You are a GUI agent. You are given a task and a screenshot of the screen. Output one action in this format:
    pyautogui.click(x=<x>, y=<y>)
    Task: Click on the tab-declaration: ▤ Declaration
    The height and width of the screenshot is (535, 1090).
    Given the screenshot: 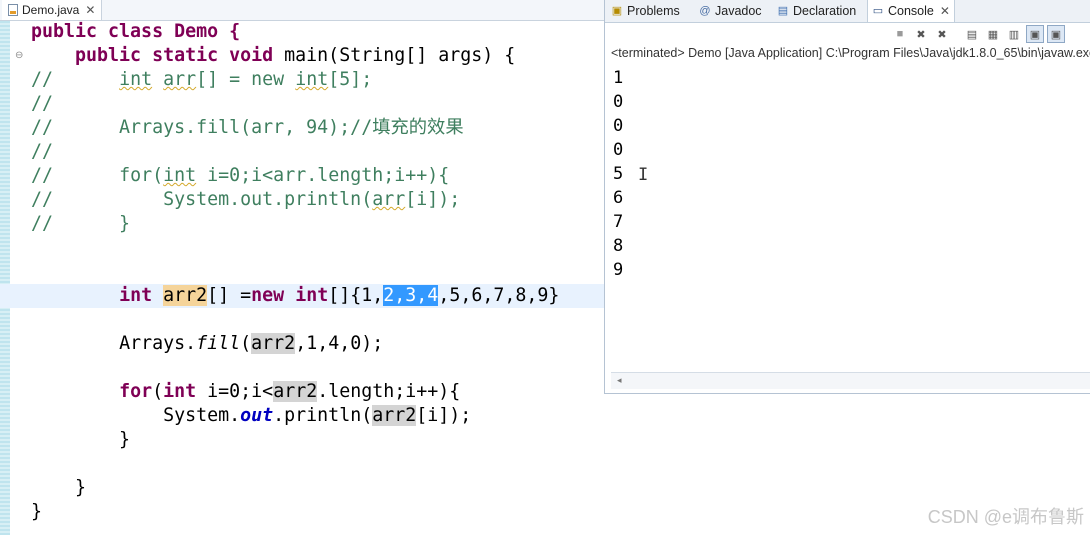 What is the action you would take?
    pyautogui.click(x=816, y=11)
    